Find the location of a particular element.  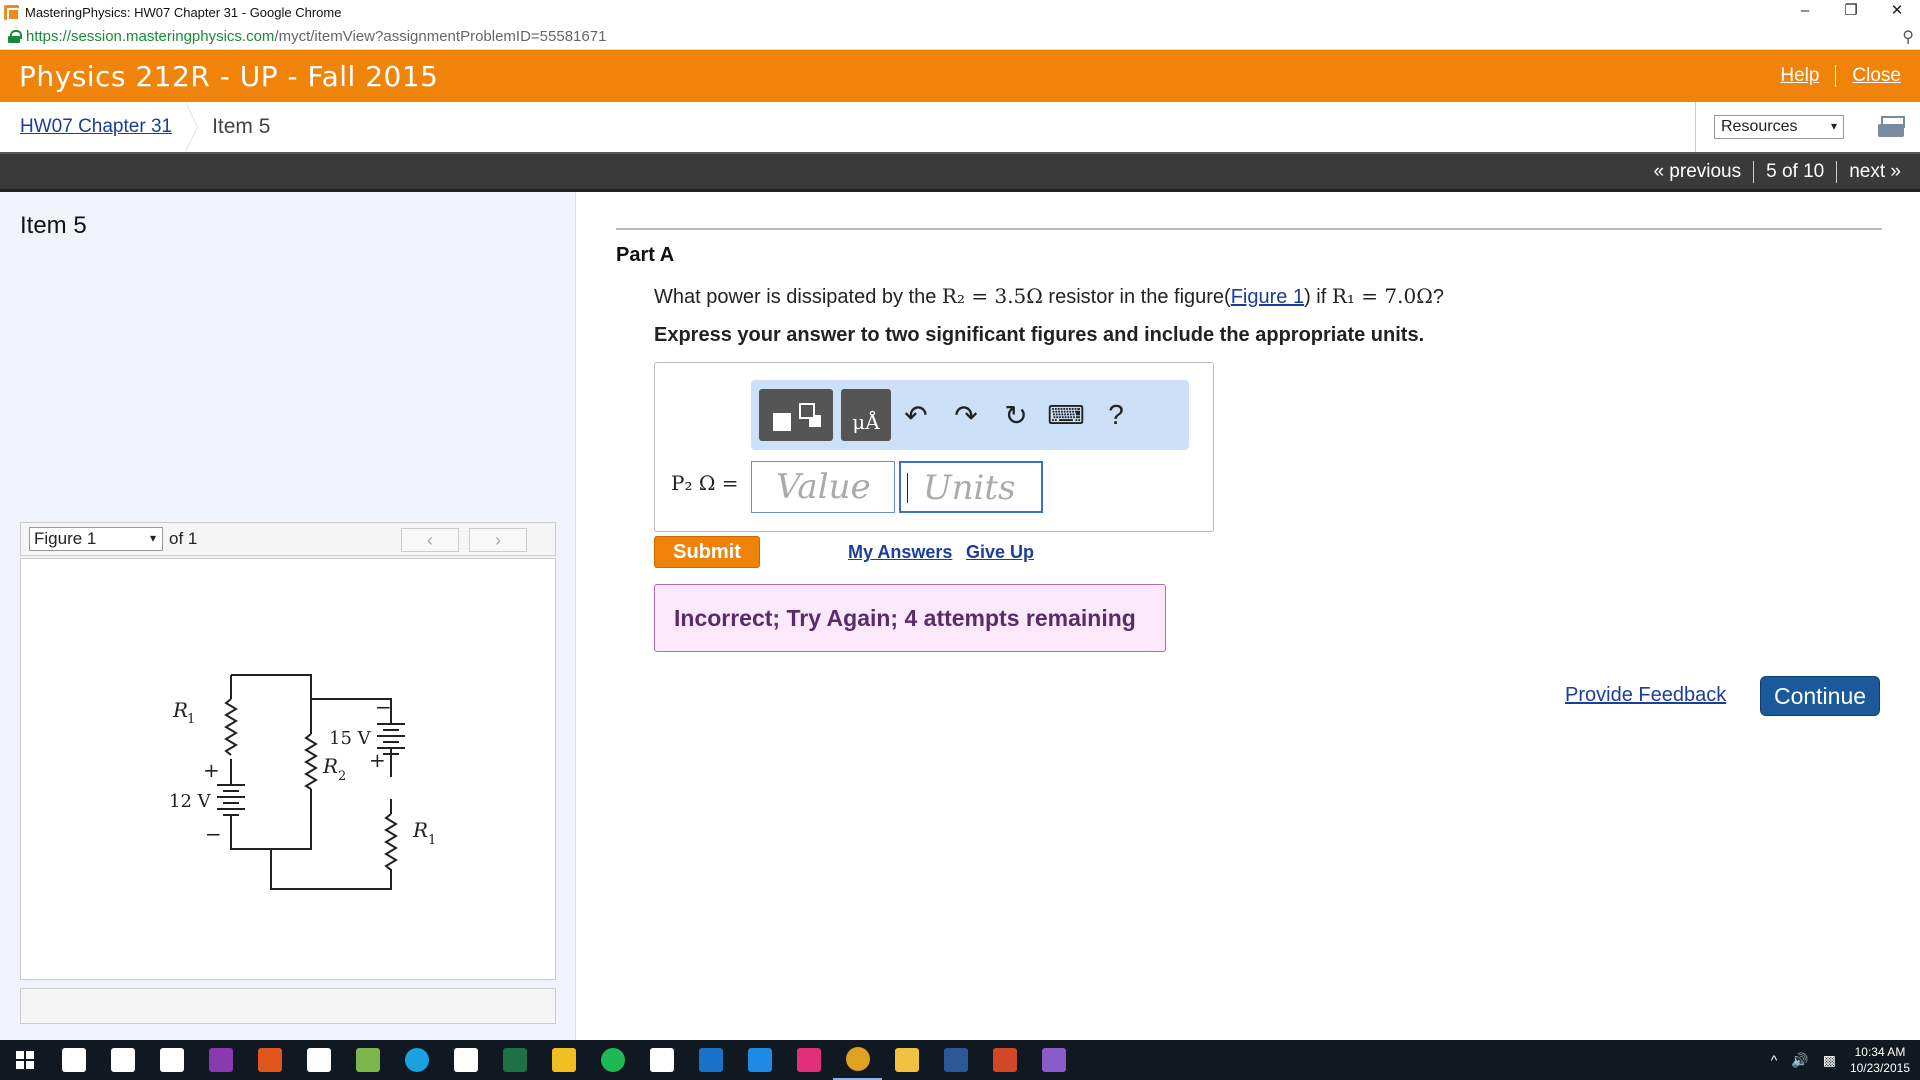

url-host: https://session.masteringphysics.com is located at coordinates (150, 36).